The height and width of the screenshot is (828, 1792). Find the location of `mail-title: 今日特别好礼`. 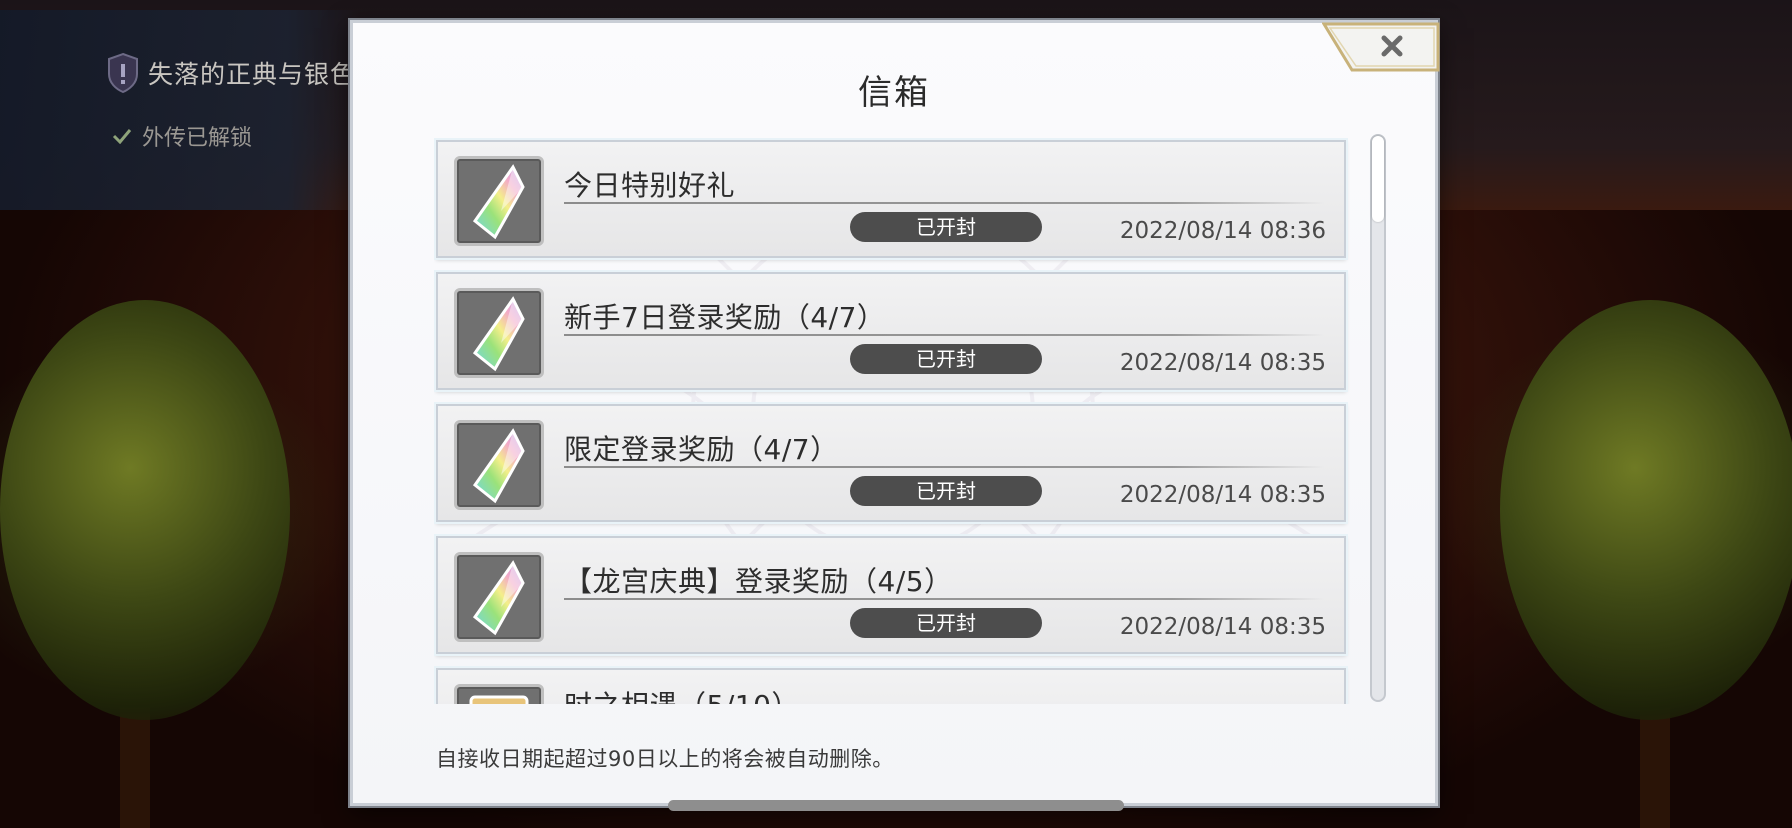

mail-title: 今日特别好礼 is located at coordinates (650, 185).